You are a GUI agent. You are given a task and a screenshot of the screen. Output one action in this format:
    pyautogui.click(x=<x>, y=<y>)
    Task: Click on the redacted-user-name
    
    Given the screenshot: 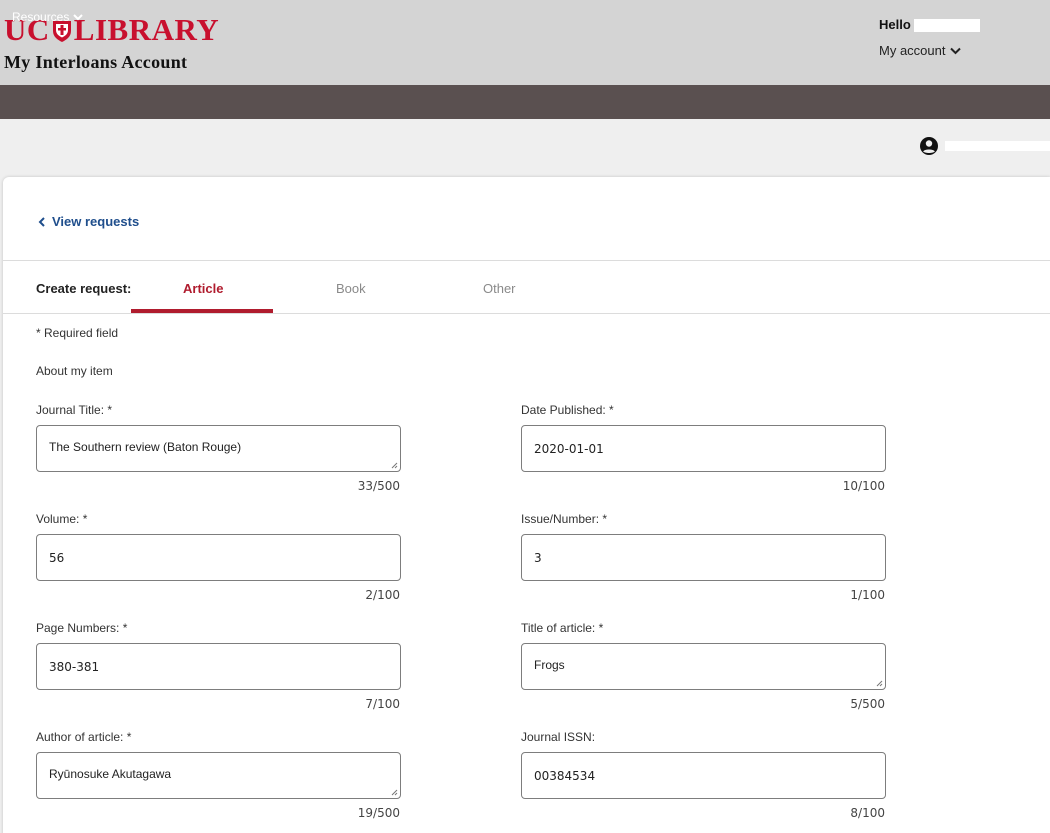 What is the action you would take?
    pyautogui.click(x=997, y=146)
    